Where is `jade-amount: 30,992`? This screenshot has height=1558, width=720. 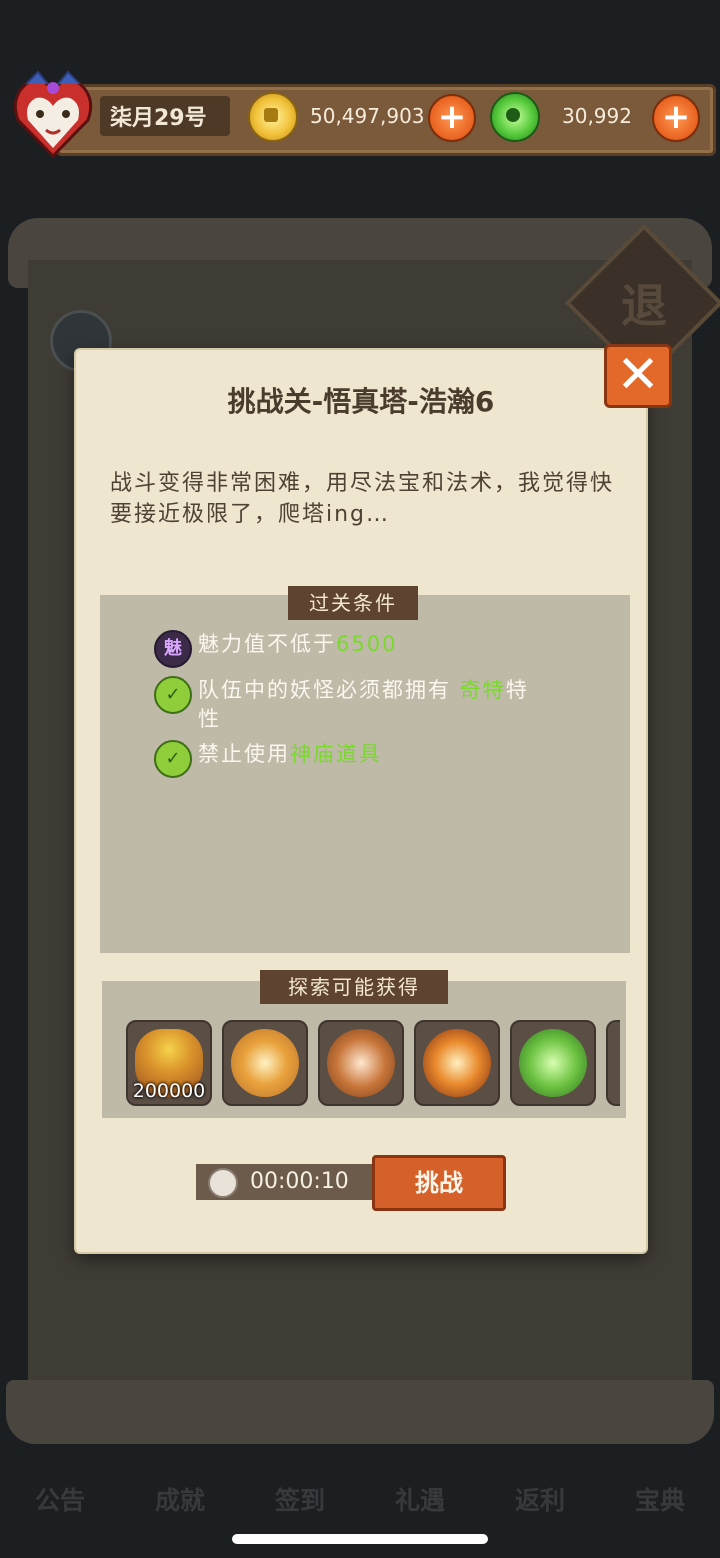 jade-amount: 30,992 is located at coordinates (597, 116).